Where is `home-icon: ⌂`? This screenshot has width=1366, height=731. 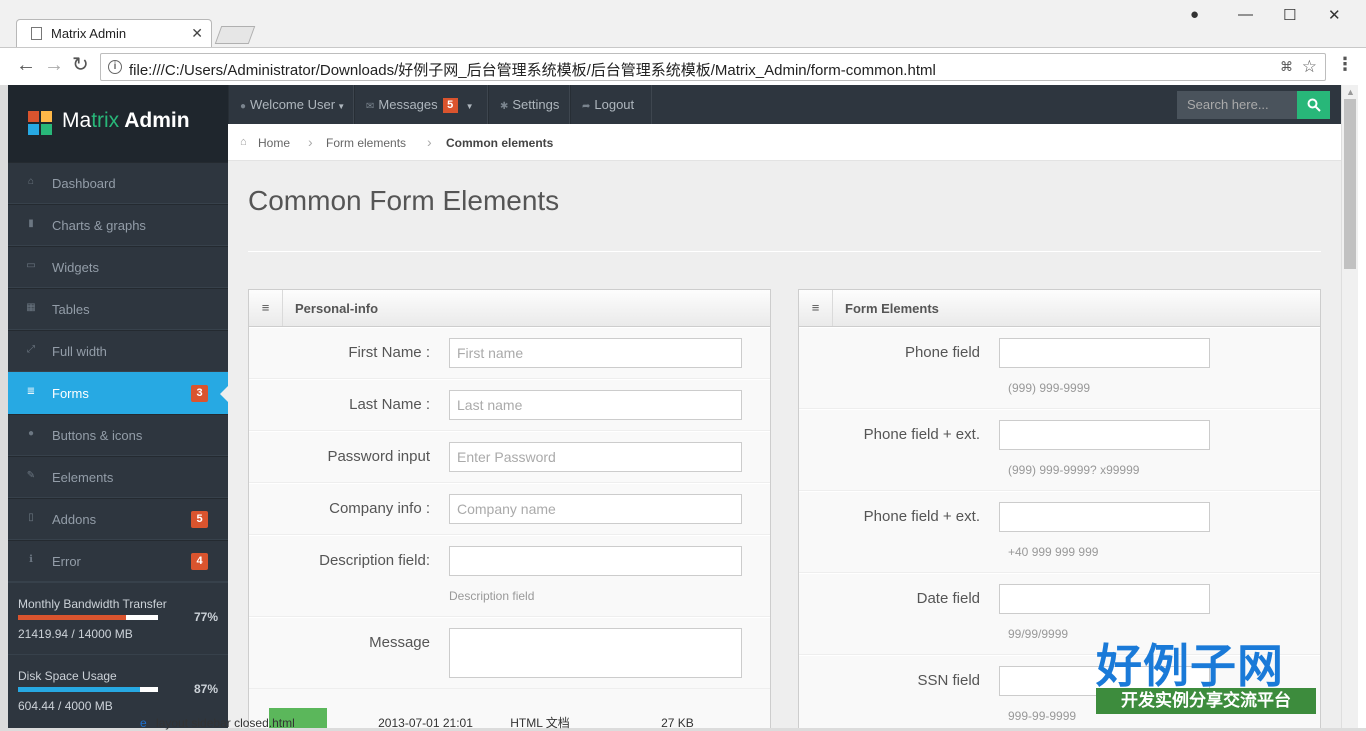 home-icon: ⌂ is located at coordinates (31, 181).